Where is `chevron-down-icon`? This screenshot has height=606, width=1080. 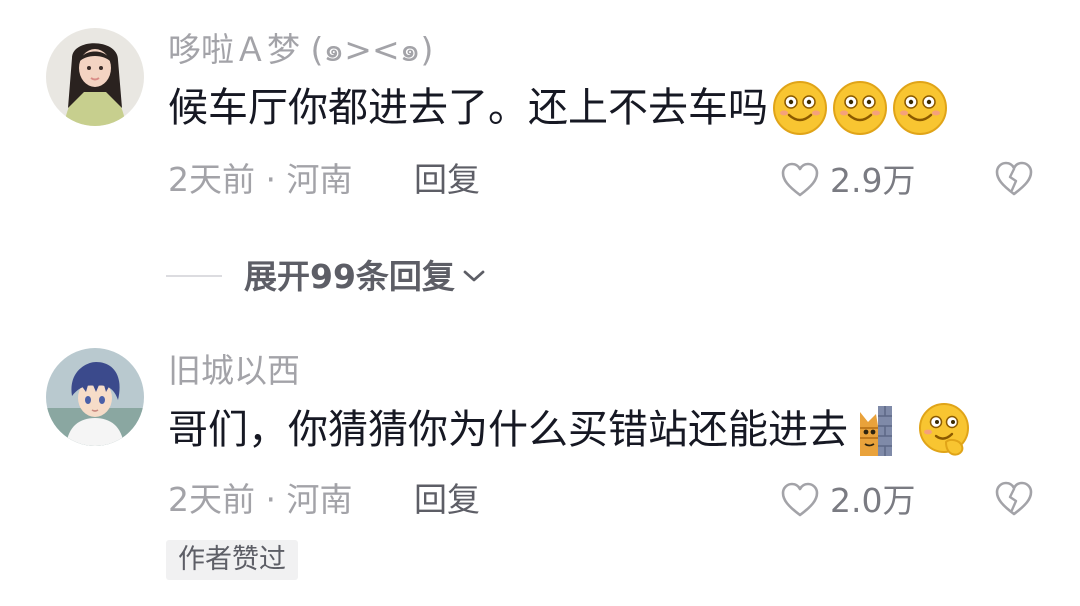
chevron-down-icon is located at coordinates (474, 276).